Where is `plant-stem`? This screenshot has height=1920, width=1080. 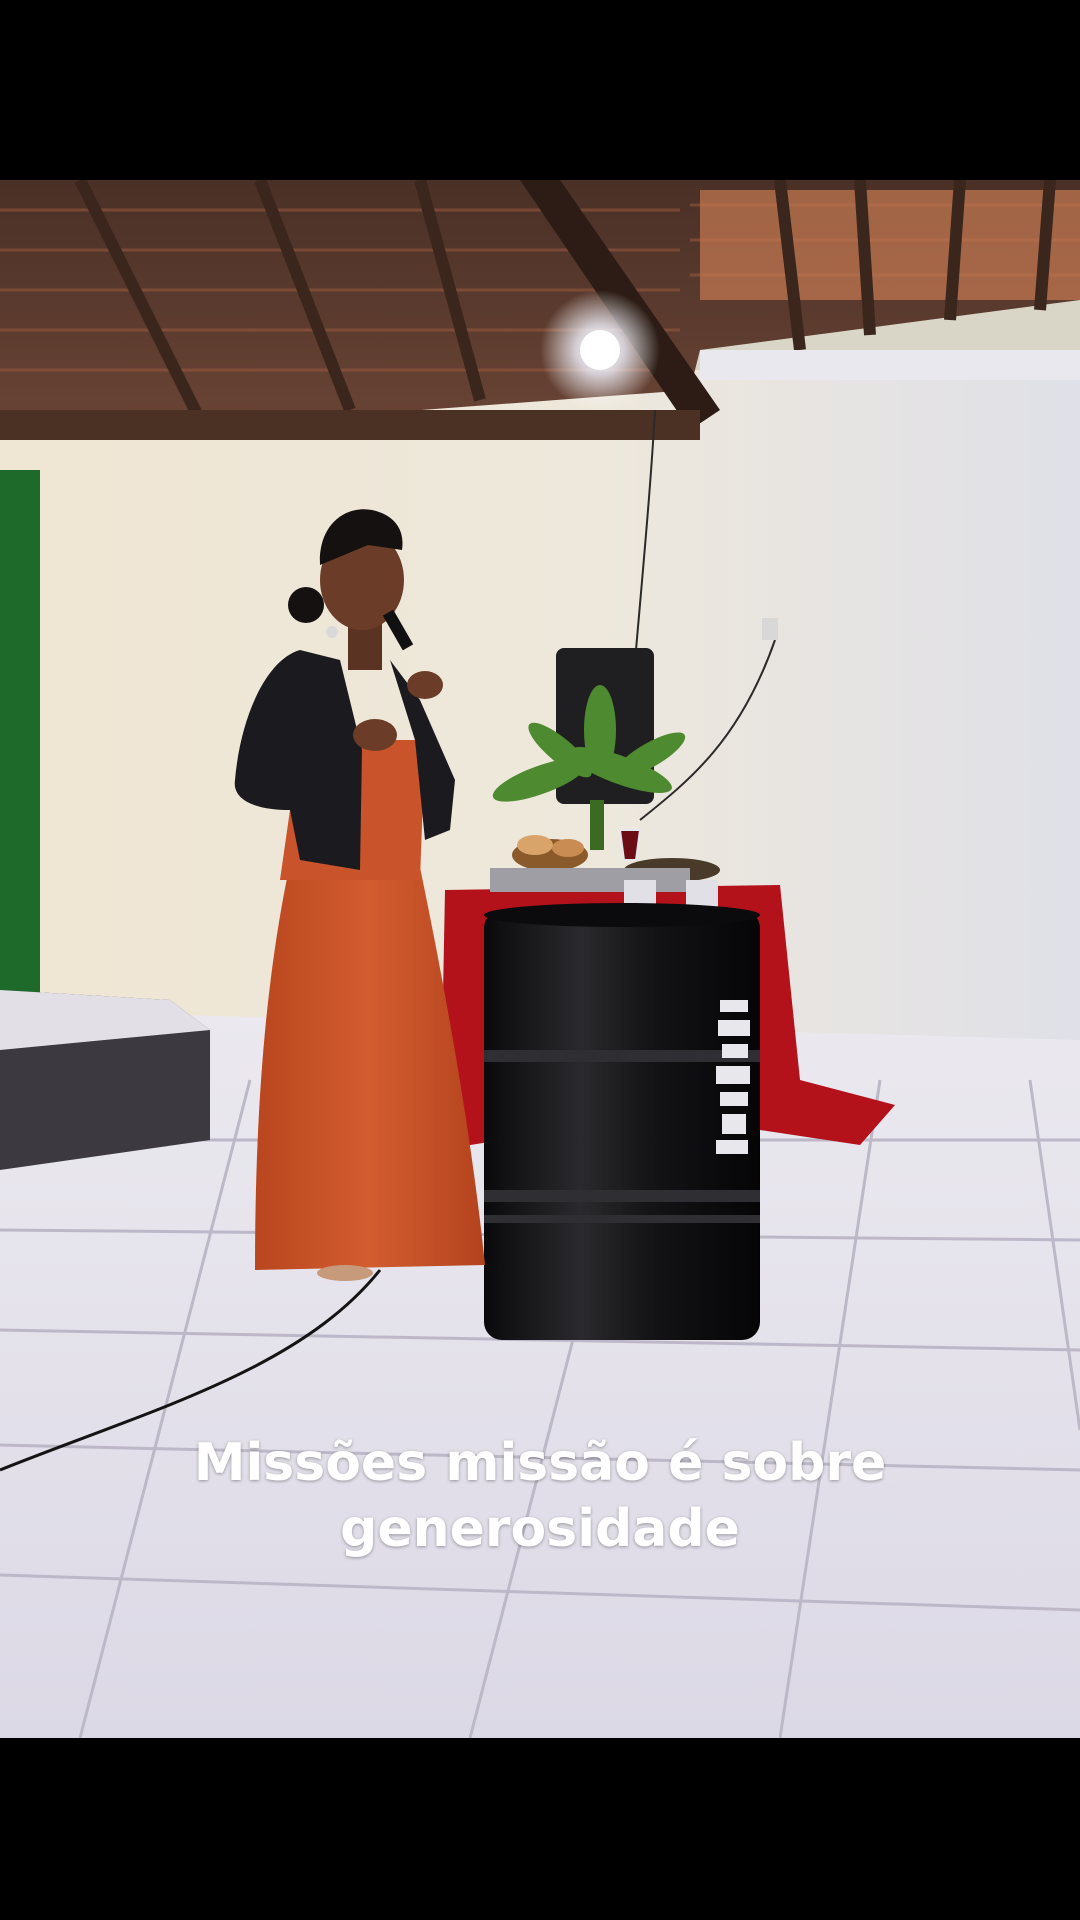
plant-stem is located at coordinates (597, 825).